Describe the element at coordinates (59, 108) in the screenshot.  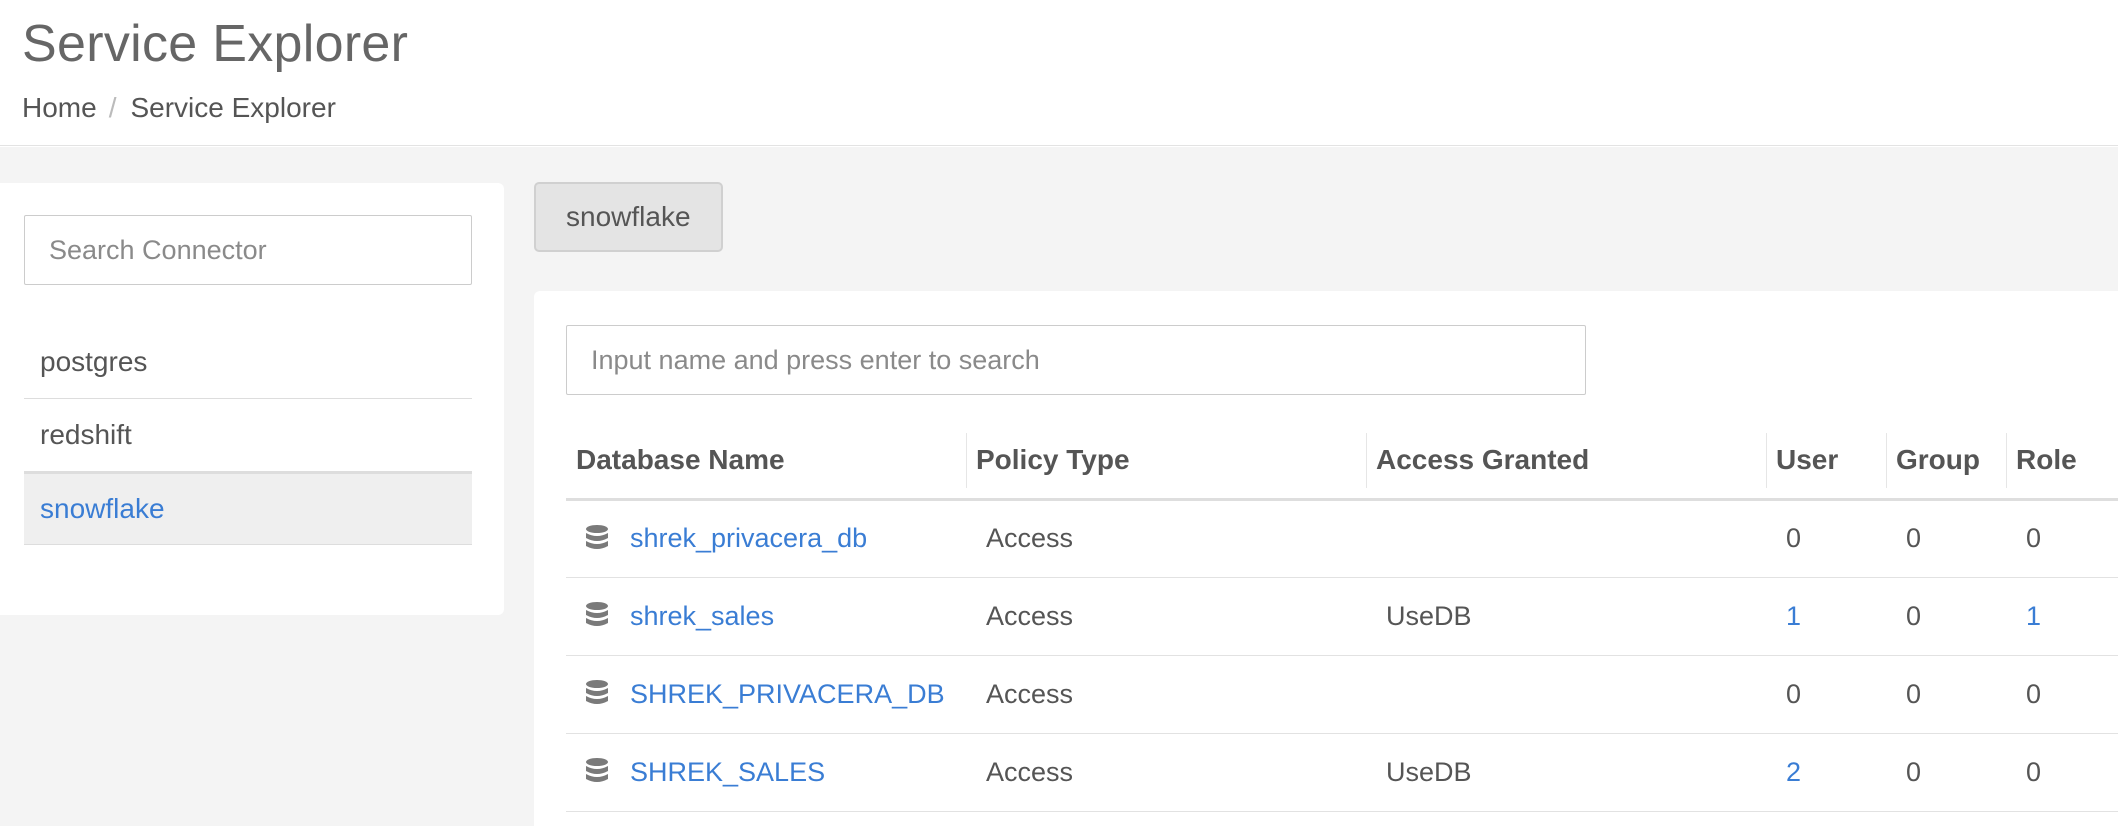
I see `breadcrumb-home-link: Home` at that location.